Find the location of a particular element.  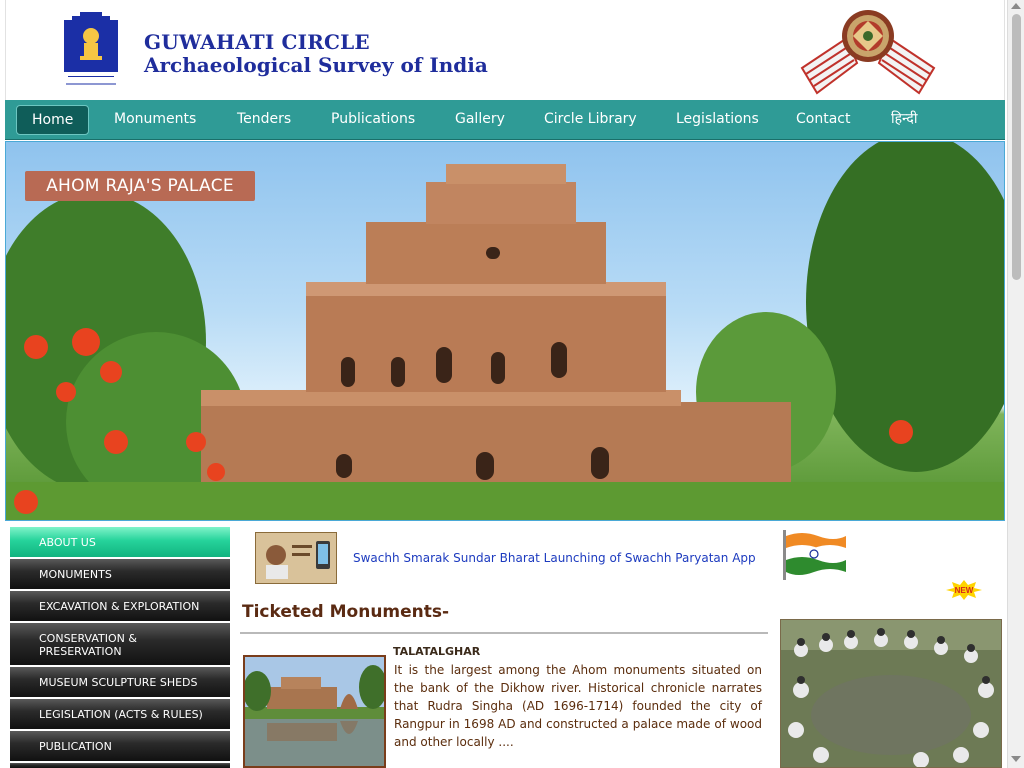

monument-title: TALATALGHAR is located at coordinates (436, 651).